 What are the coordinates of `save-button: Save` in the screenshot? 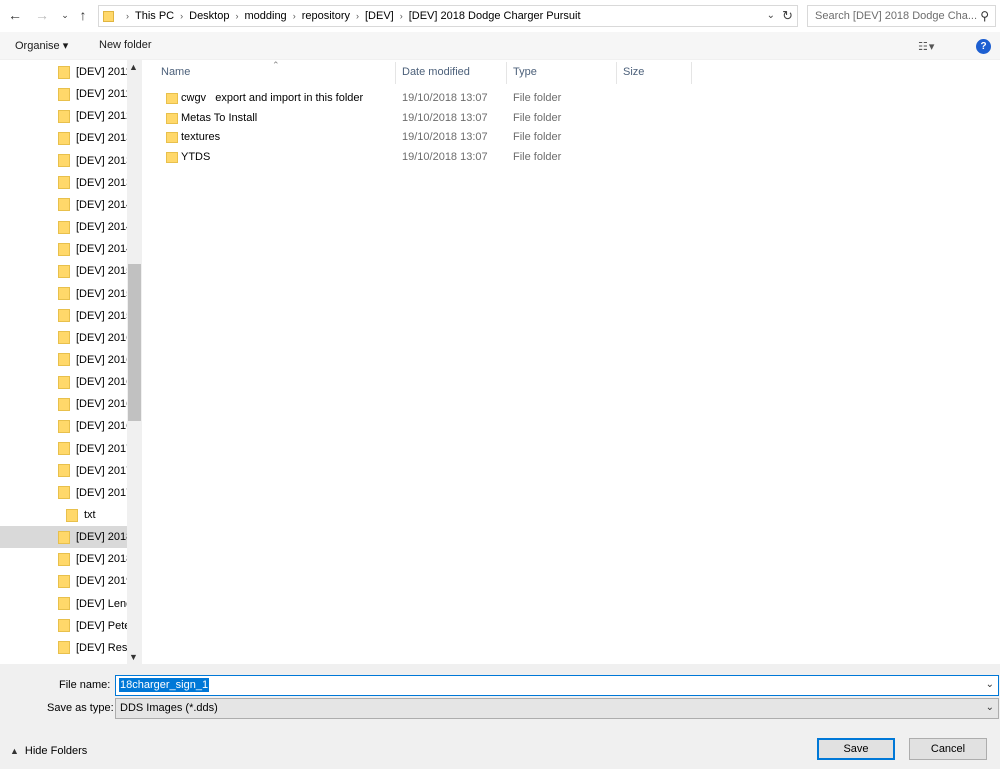 It's located at (856, 749).